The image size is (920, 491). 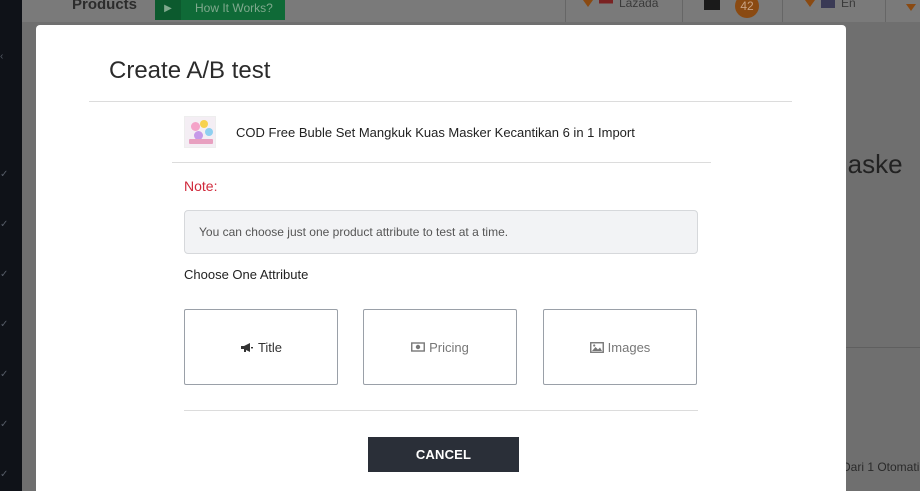 I want to click on attribute-pricing-button: Pricing, so click(x=440, y=347).